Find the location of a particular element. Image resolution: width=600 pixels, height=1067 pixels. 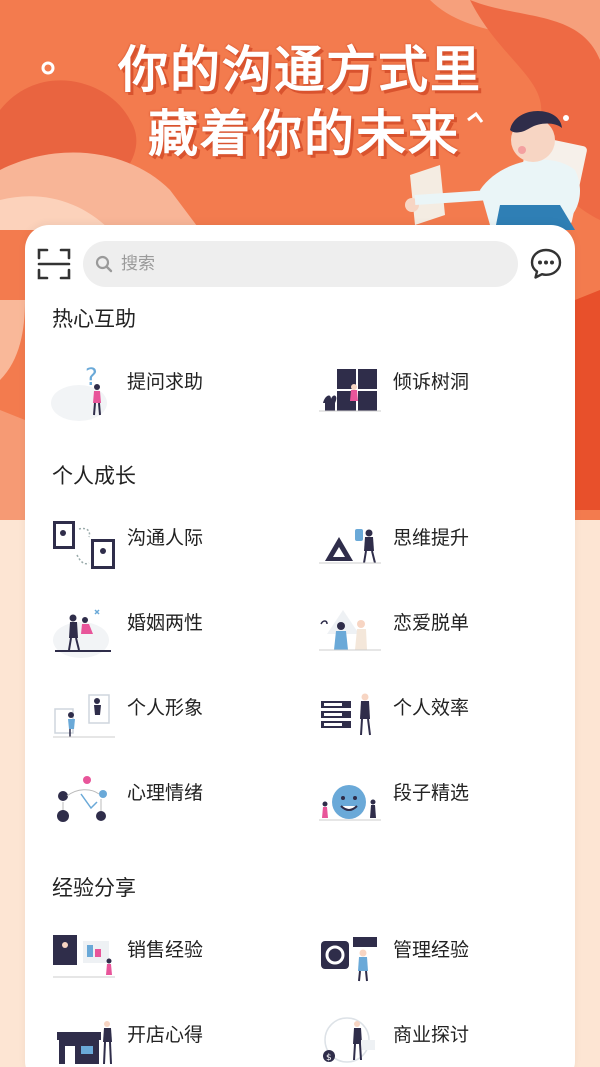

category-sales: 销售经验 is located at coordinates (176, 967).